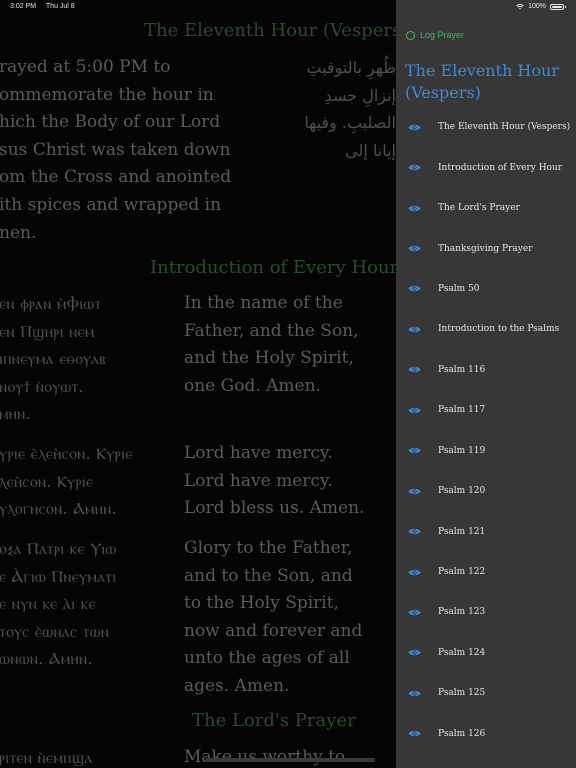 The image size is (576, 768). I want to click on log-prayer-label: Log Prayer, so click(442, 35).